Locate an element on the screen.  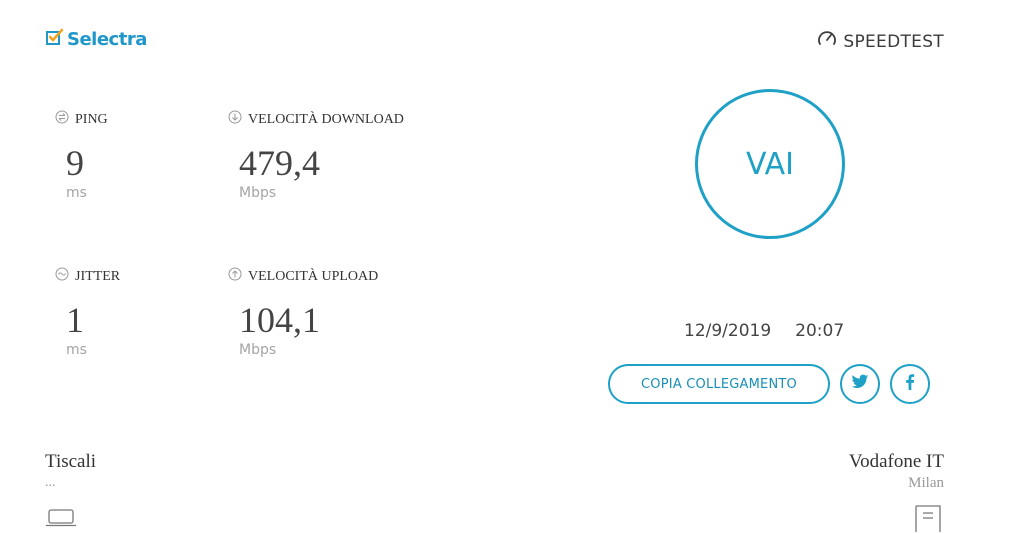
download-value: 479,4 is located at coordinates (279, 163).